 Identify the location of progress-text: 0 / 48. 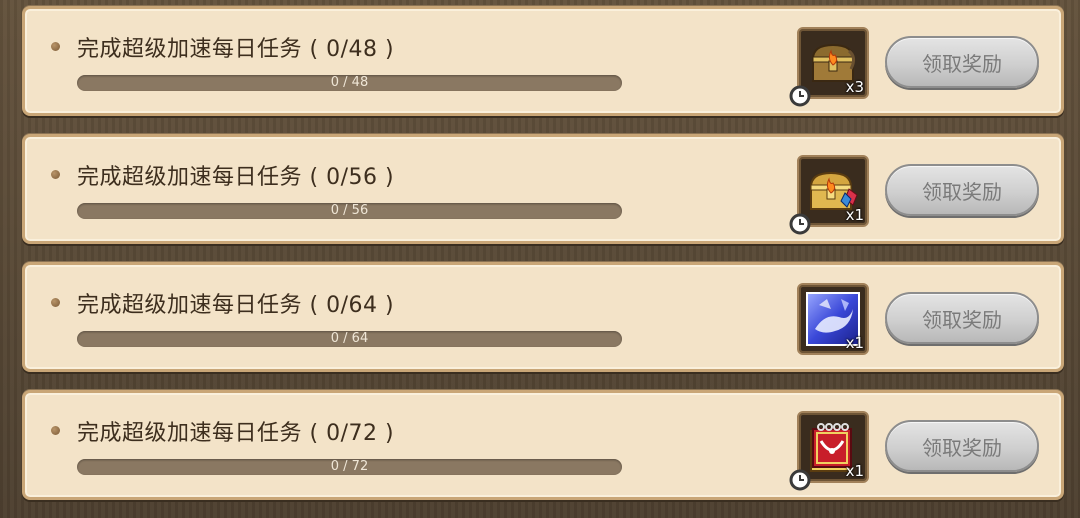
(349, 82).